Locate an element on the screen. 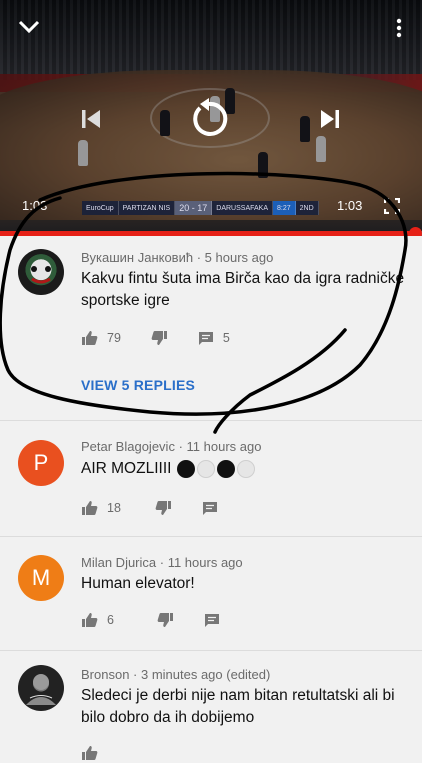  comment-meta: Petar Blagojevic · 11 hours ago is located at coordinates (171, 446).